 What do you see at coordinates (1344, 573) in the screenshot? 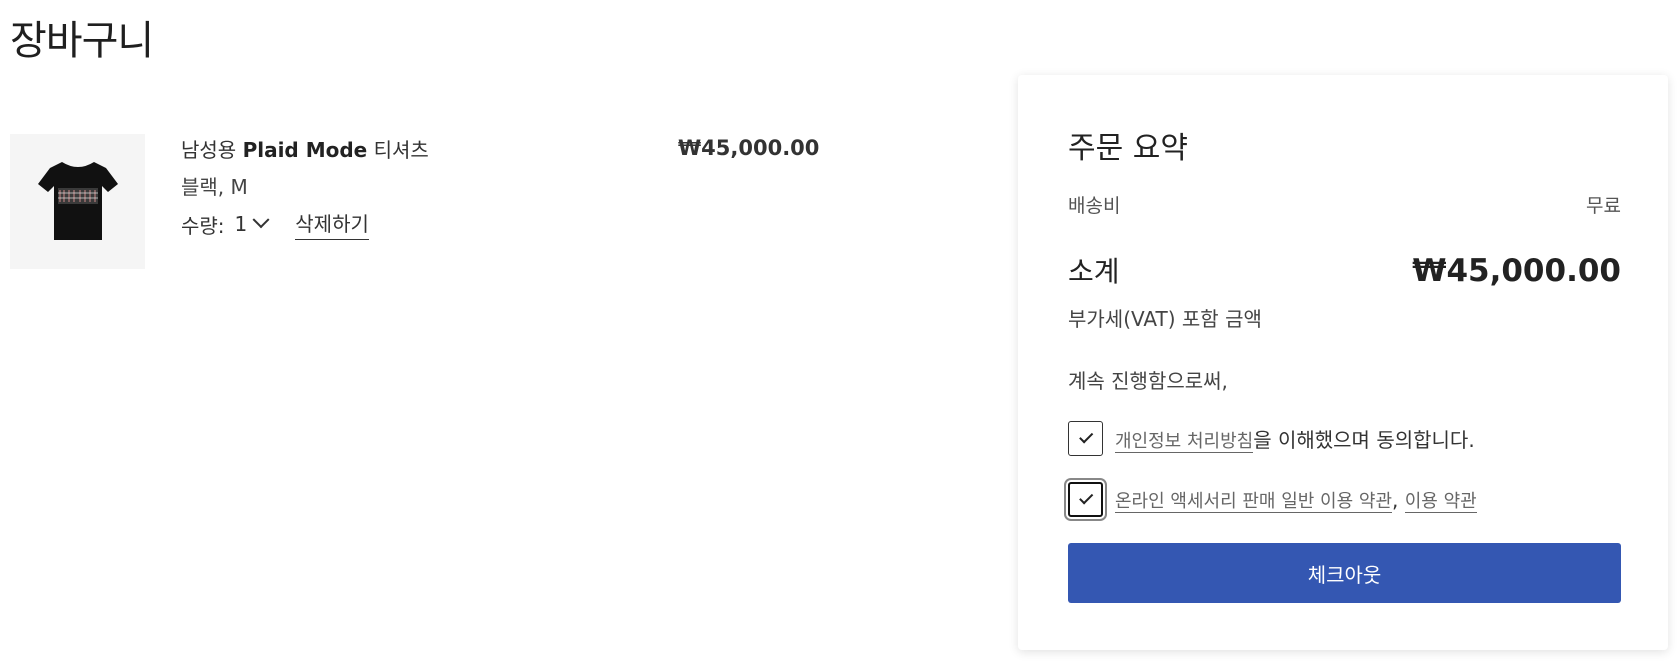
I see `checkout-button: 체크아웃` at bounding box center [1344, 573].